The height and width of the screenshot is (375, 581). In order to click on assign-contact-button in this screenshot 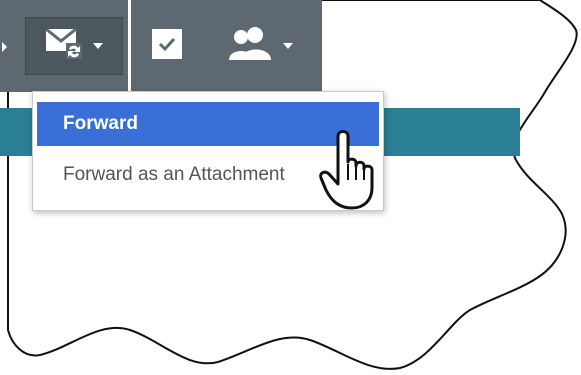, I will do `click(260, 46)`.